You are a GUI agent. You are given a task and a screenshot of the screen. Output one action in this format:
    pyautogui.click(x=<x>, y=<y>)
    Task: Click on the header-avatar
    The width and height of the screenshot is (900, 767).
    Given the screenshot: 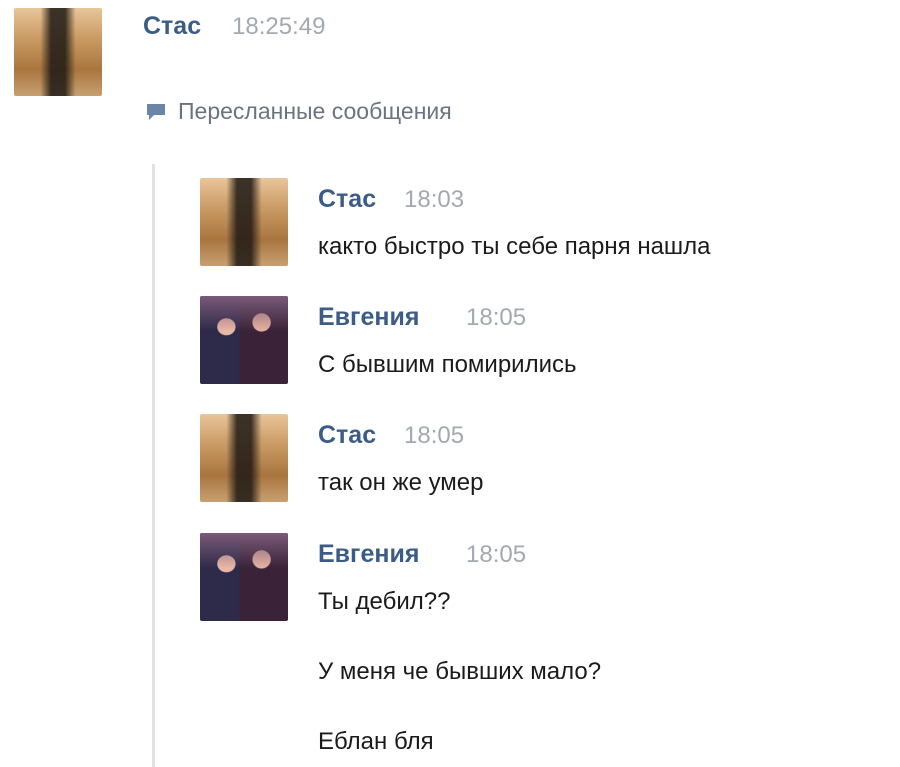 What is the action you would take?
    pyautogui.click(x=58, y=52)
    